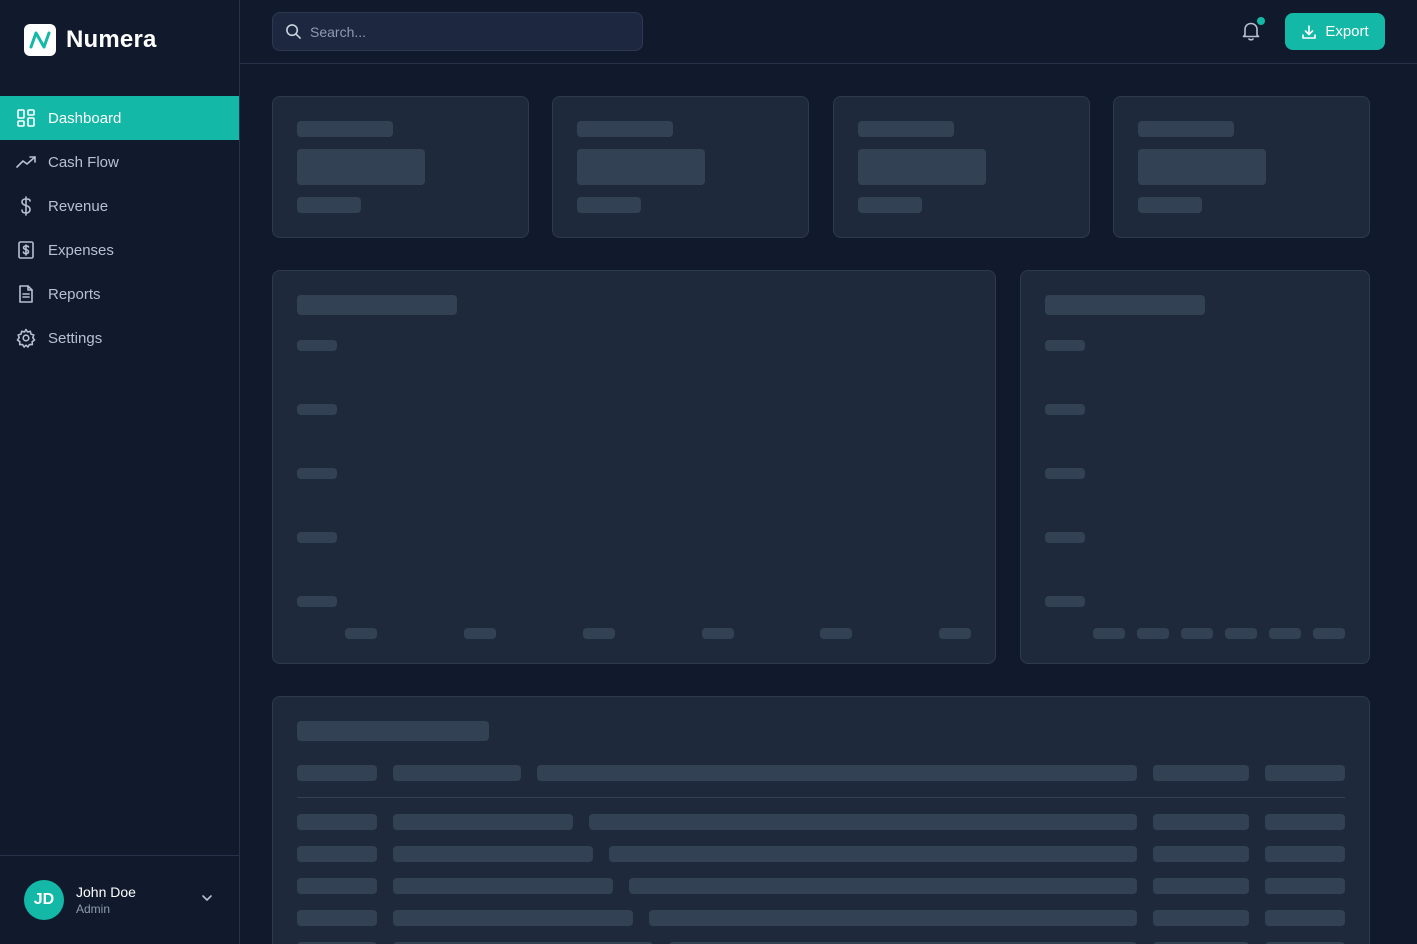 This screenshot has height=944, width=1417. I want to click on gear-icon, so click(26, 338).